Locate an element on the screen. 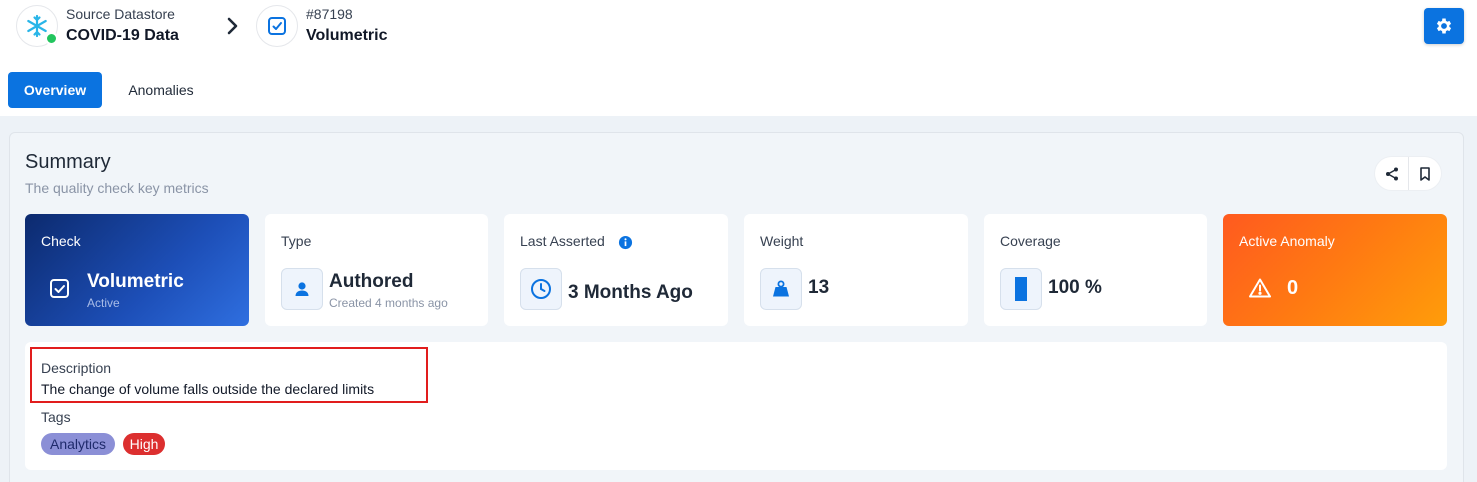 This screenshot has width=1477, height=482. card-last-asserted-label: Last Asserted is located at coordinates (562, 241).